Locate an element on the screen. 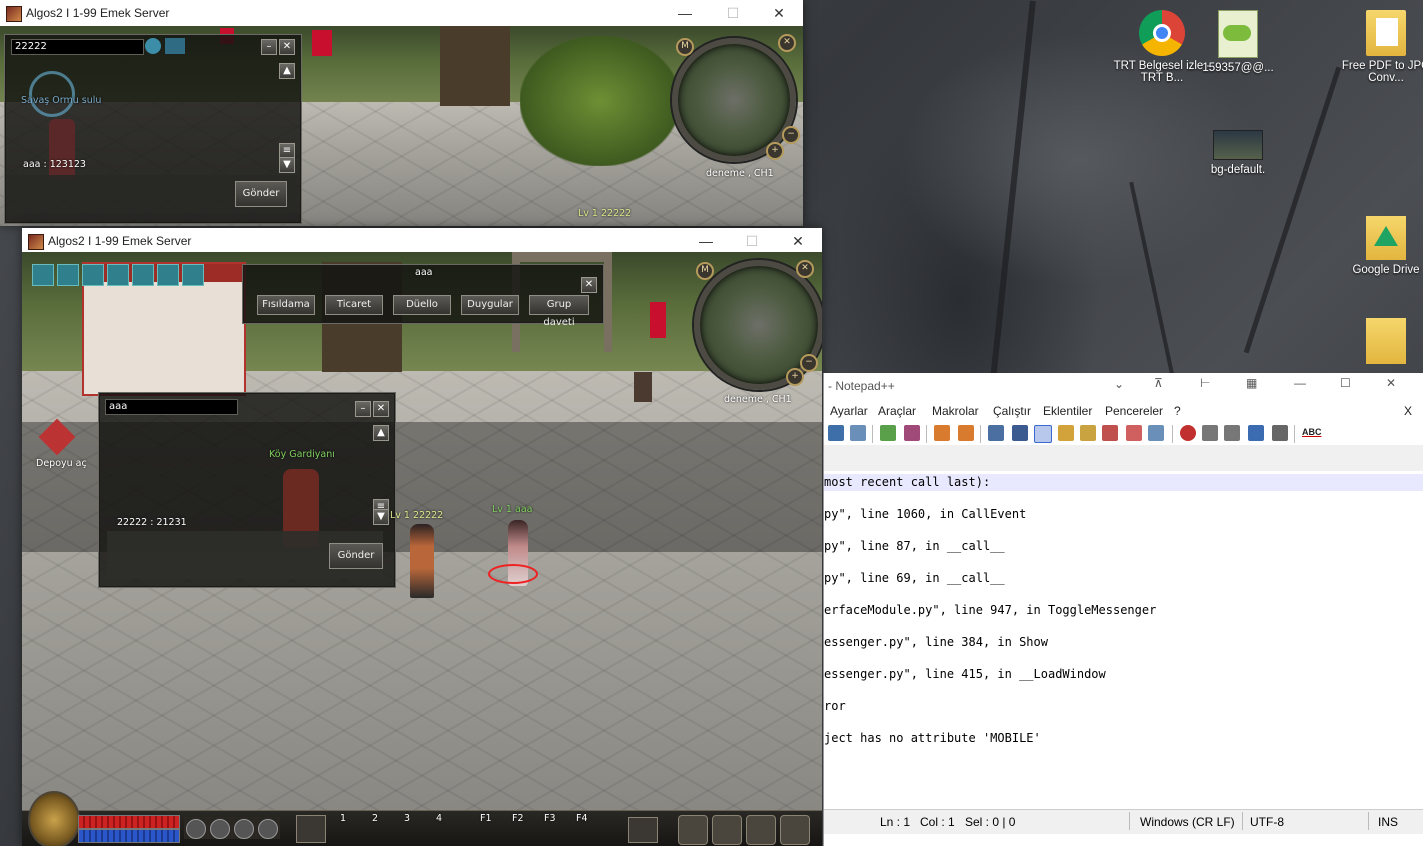 This screenshot has width=1423, height=846. whisper-button: Fısıldama is located at coordinates (286, 305).